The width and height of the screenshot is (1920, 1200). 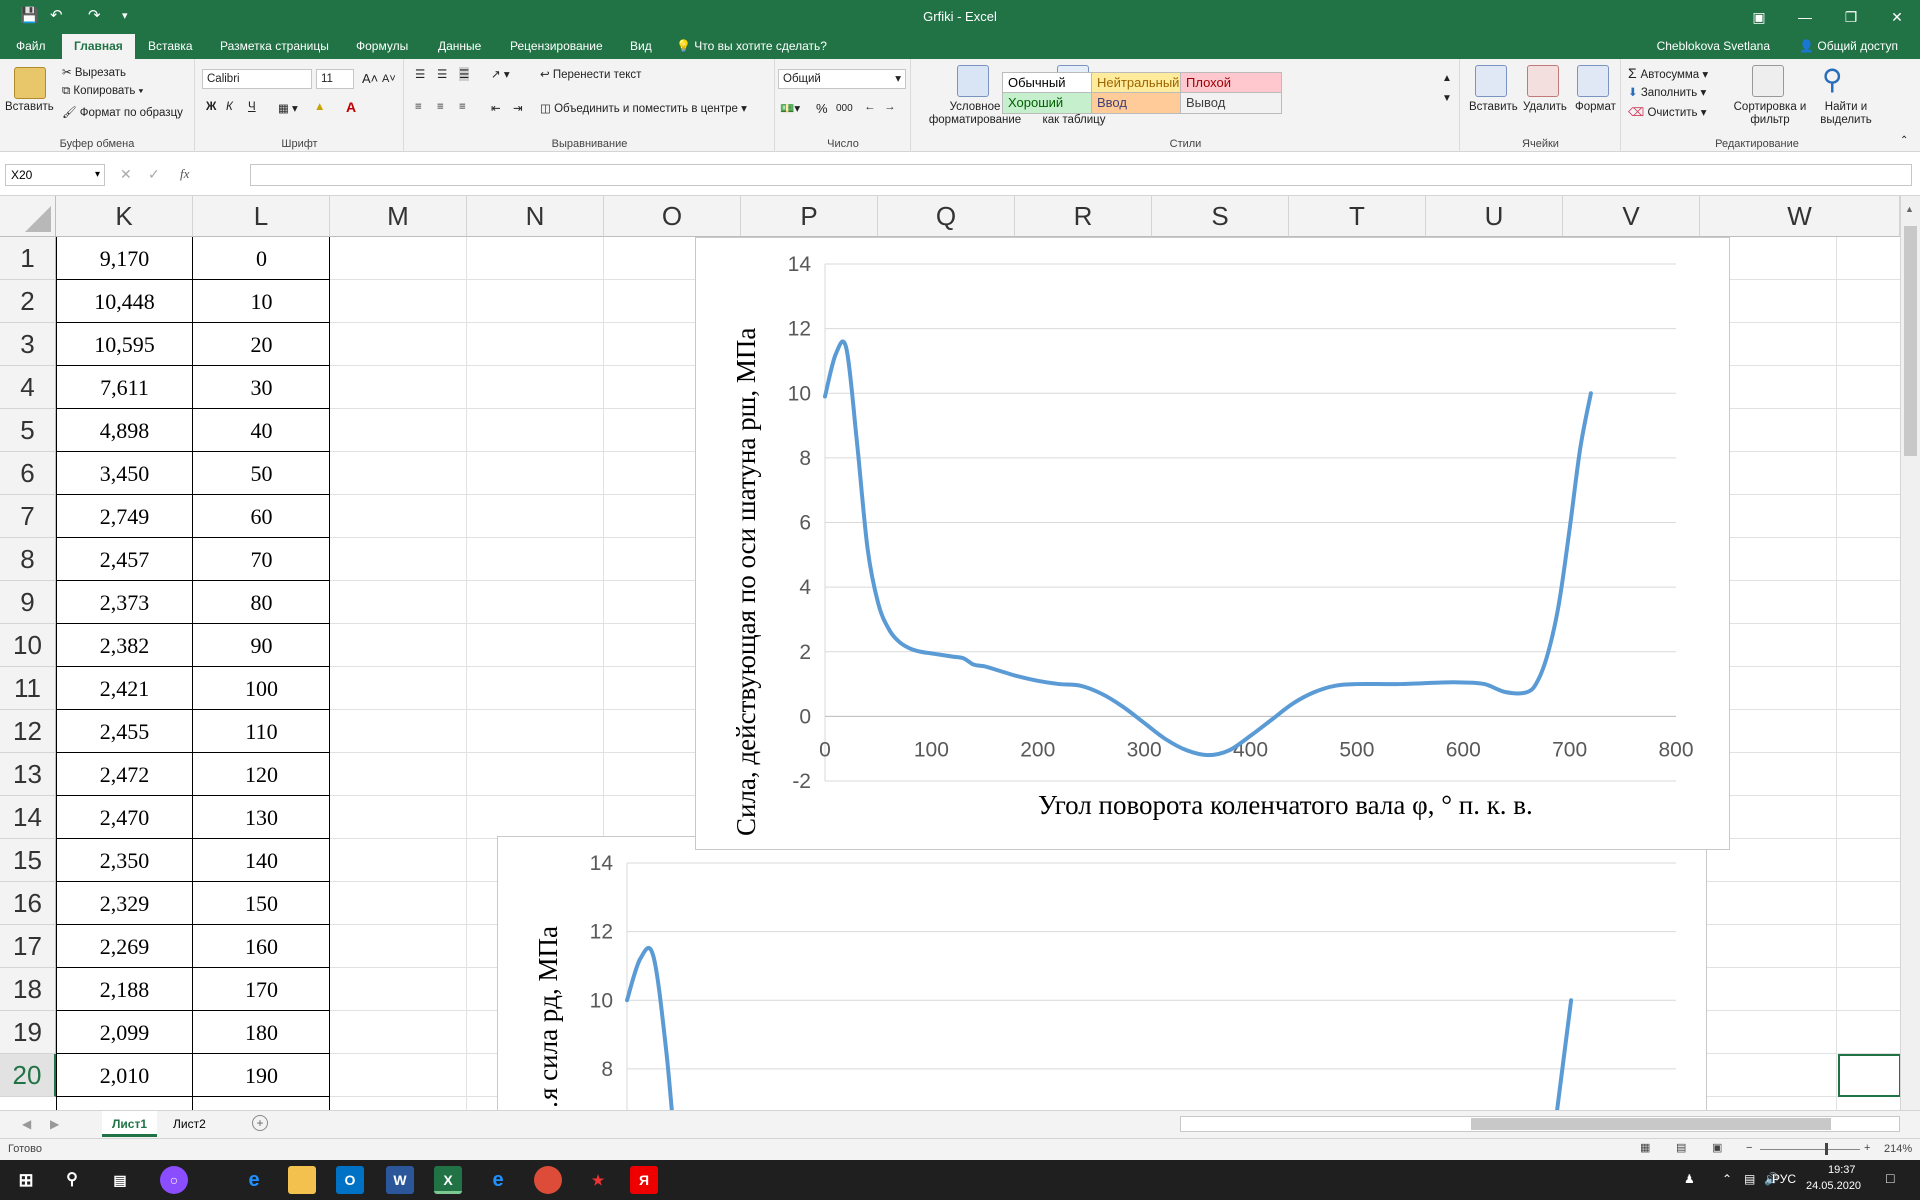 I want to click on tab-review: Рецензирование, so click(x=556, y=46).